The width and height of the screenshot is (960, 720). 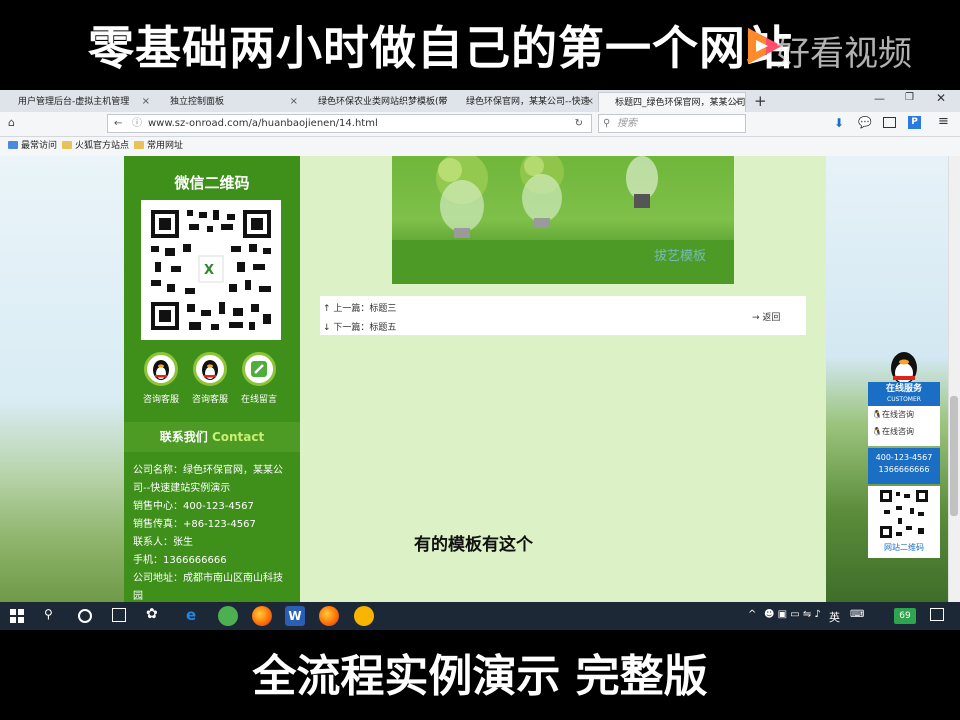 I want to click on bookmark-firefox-site: 火狐官方站点, so click(x=95, y=146).